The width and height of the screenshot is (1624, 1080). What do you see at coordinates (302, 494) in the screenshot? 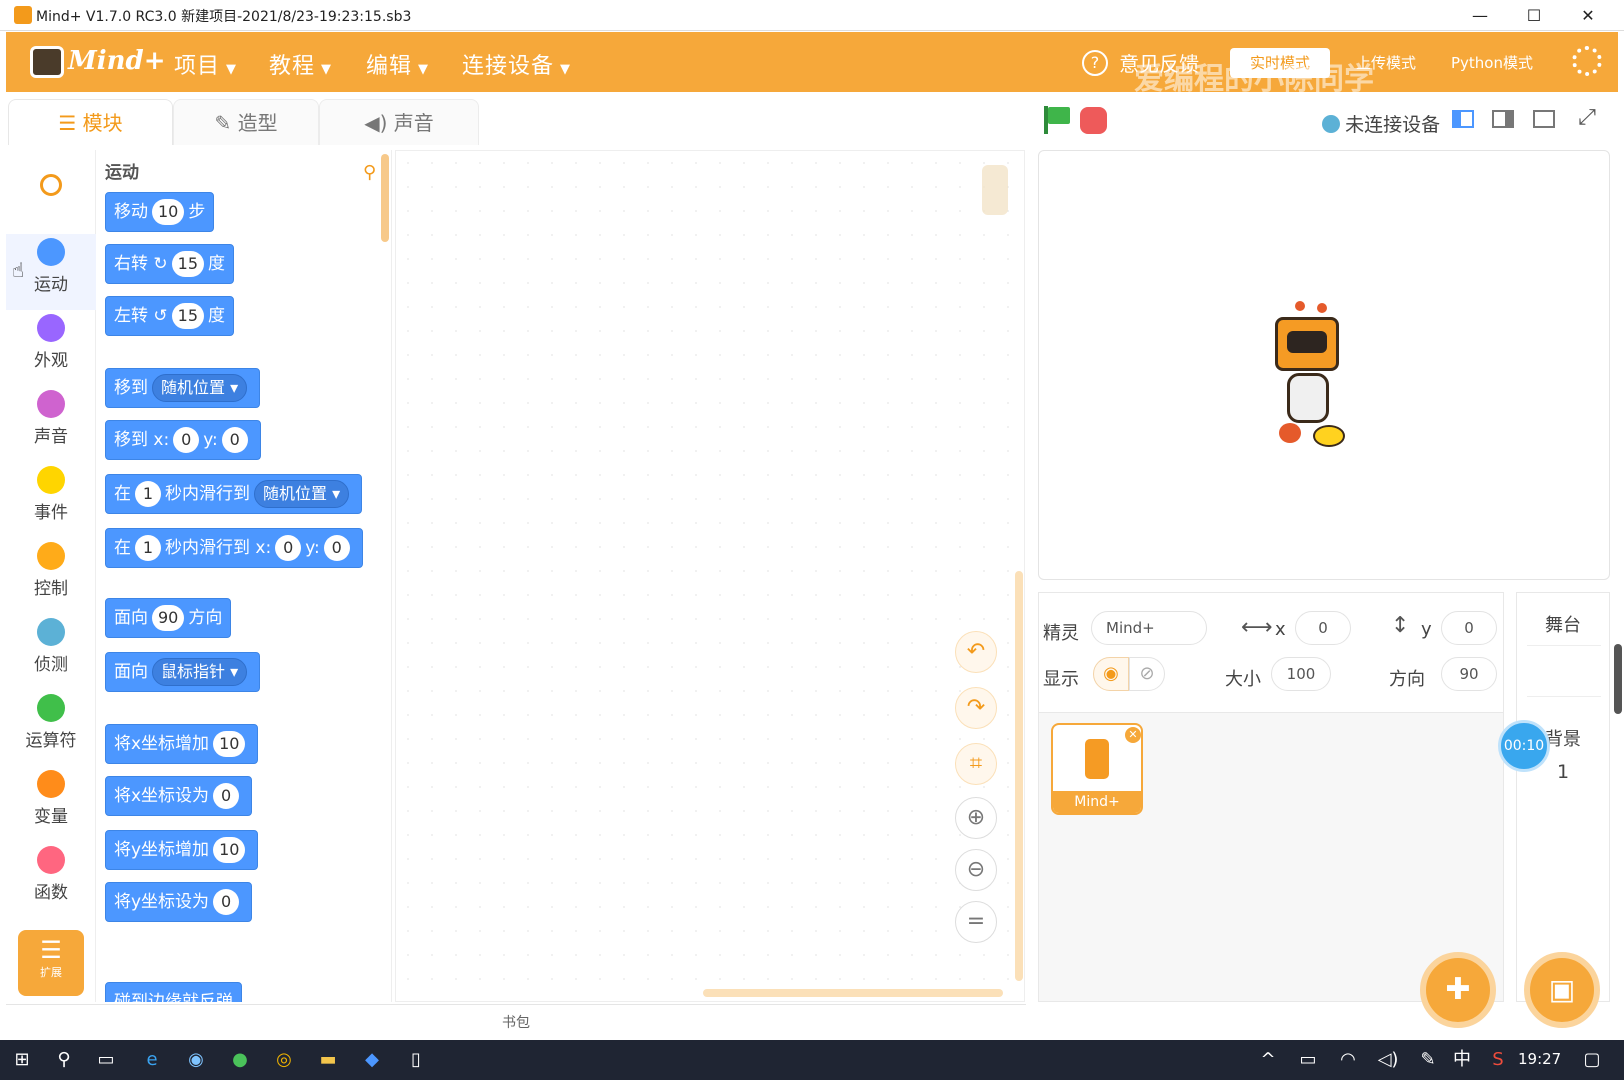
I see `glide-target-dropdown: 随机位置 ▾` at bounding box center [302, 494].